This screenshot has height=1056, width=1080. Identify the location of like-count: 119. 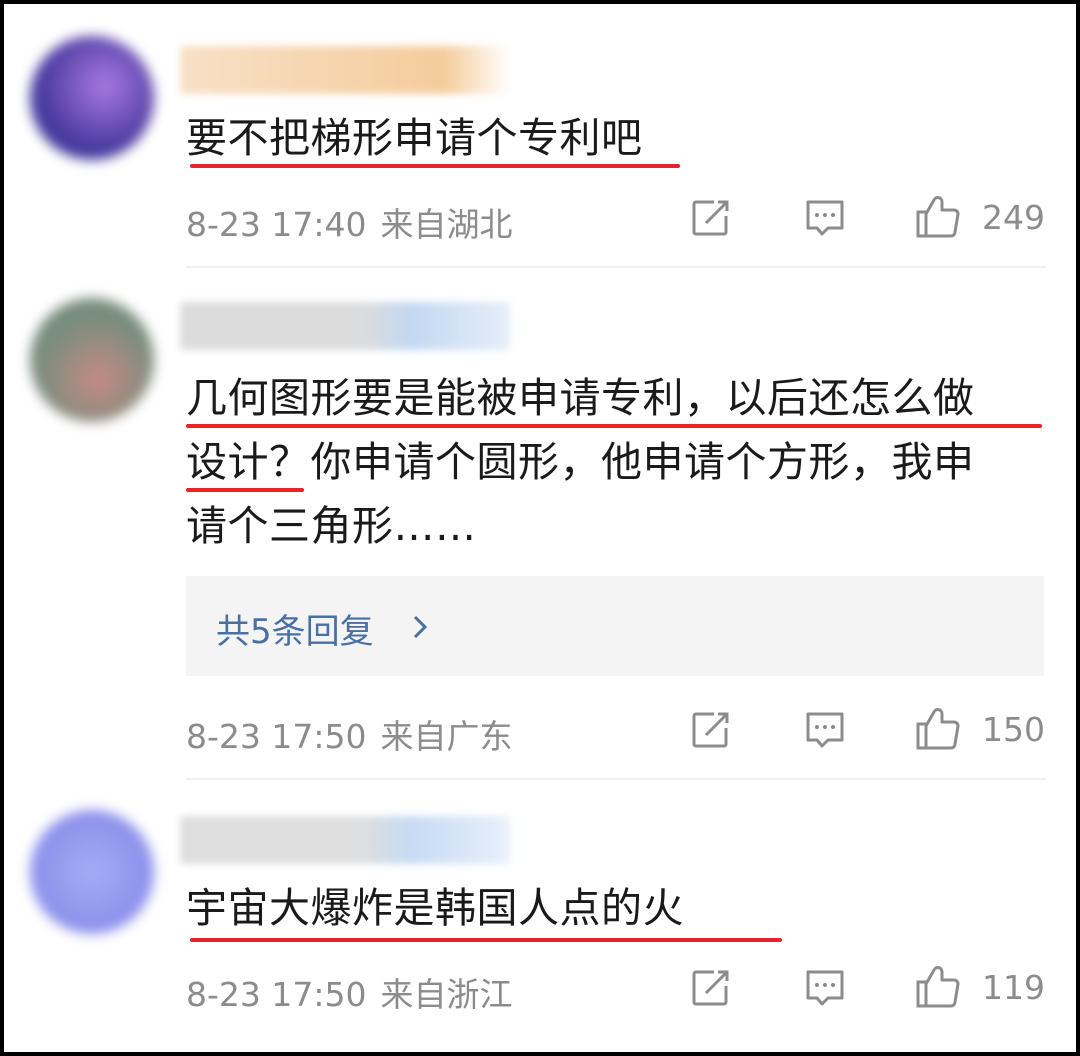
(1013, 987).